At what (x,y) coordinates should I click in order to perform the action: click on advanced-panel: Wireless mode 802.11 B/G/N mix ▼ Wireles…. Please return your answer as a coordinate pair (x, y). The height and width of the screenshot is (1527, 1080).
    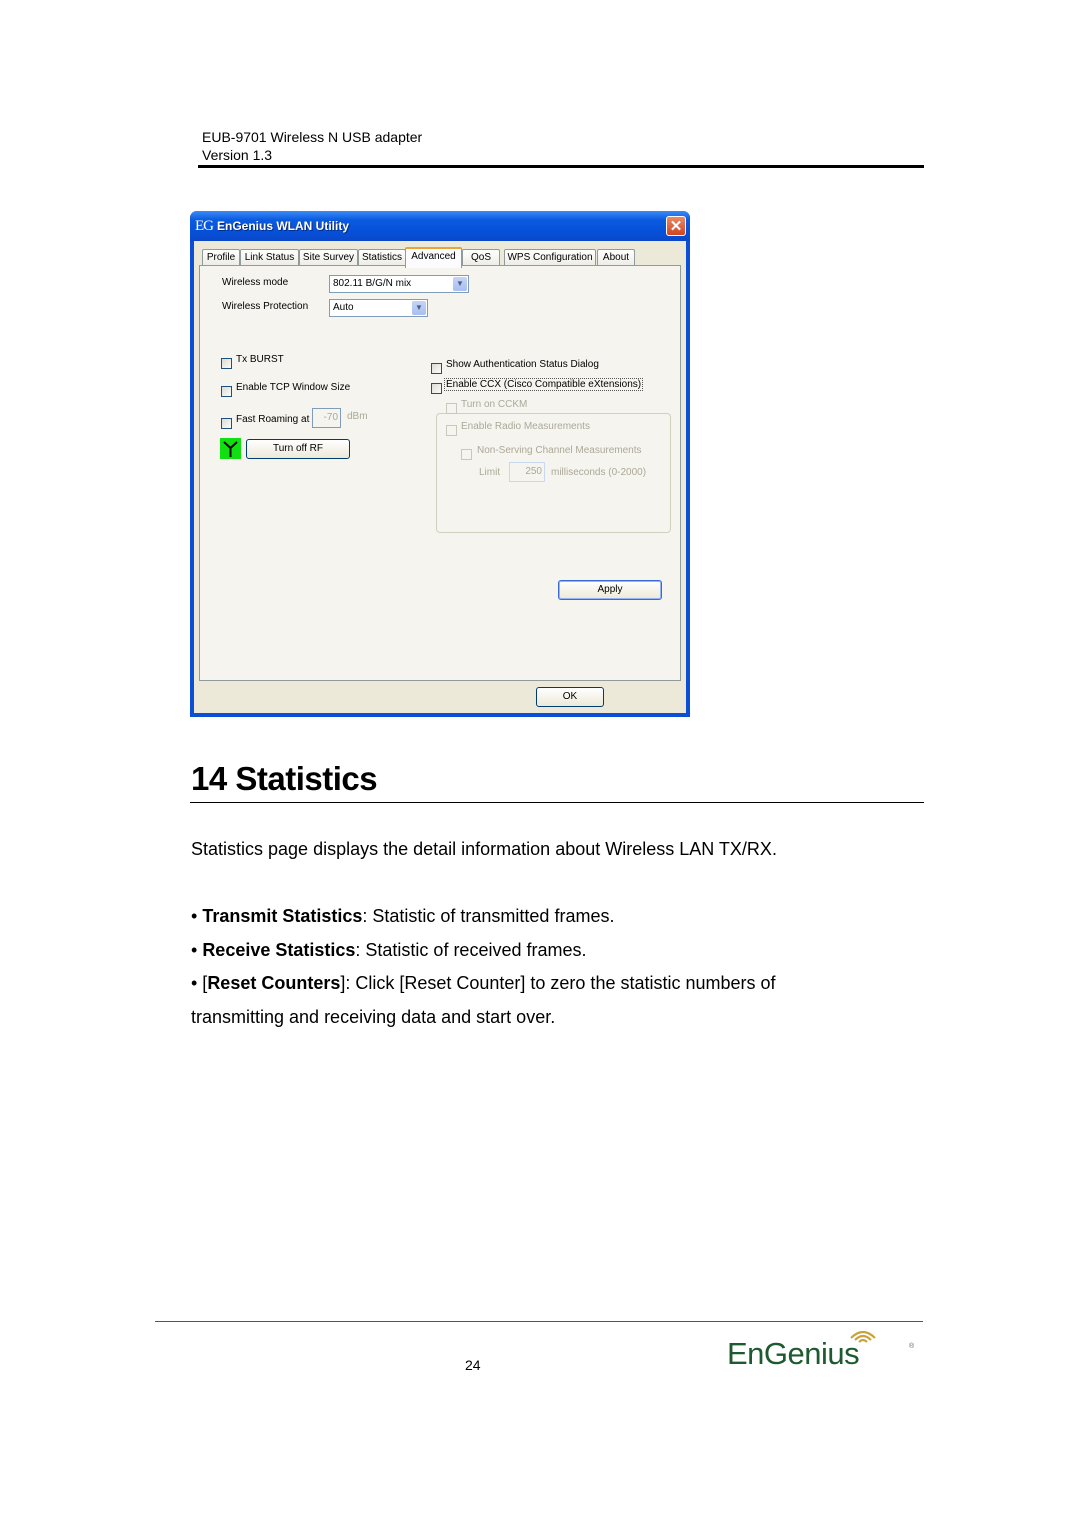
    Looking at the image, I should click on (440, 473).